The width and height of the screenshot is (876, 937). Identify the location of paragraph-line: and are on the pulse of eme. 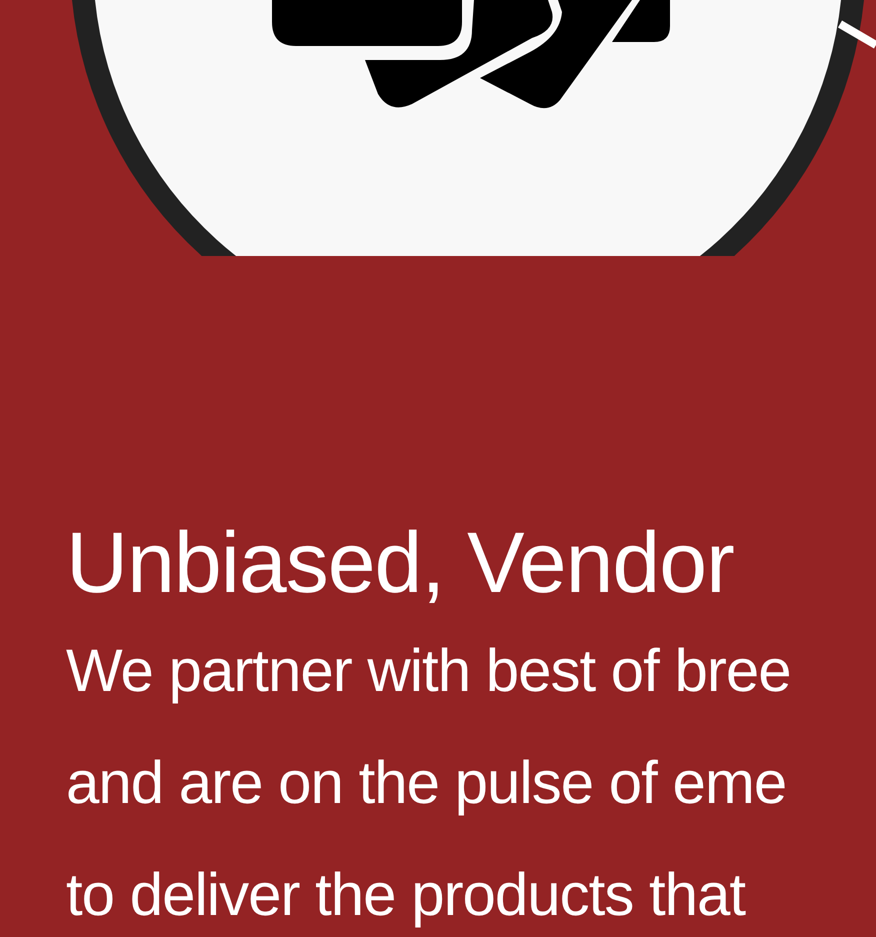
(426, 783).